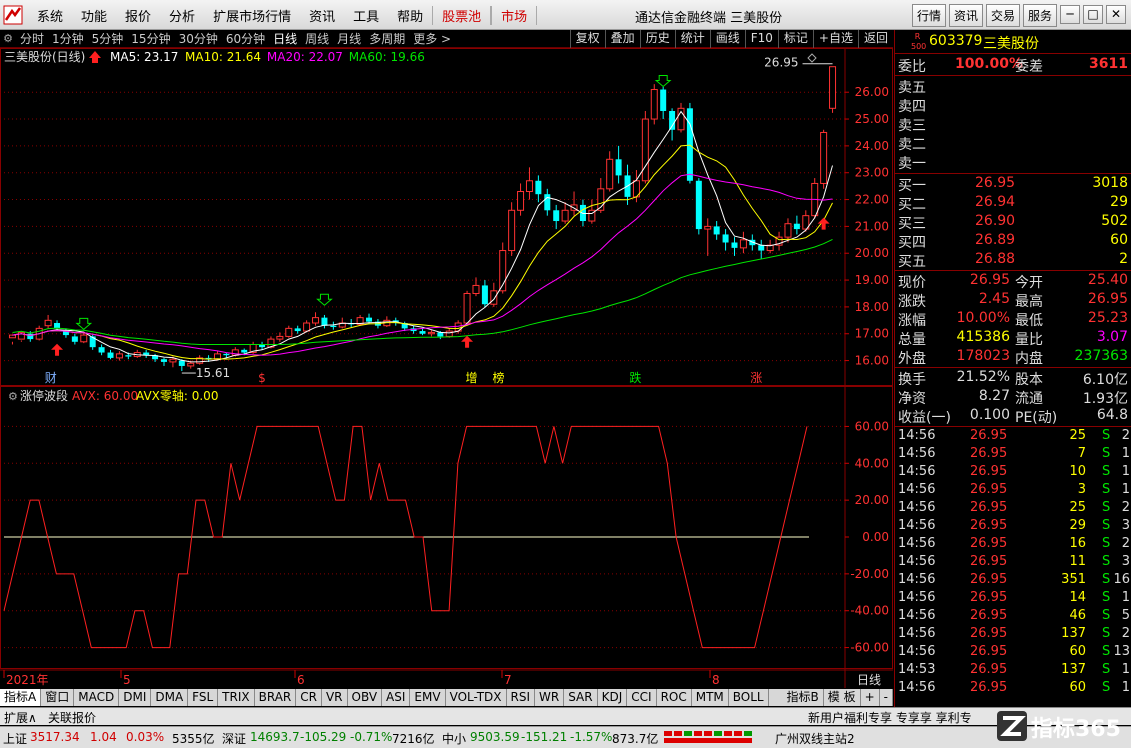  What do you see at coordinates (32, 38) in the screenshot?
I see `period-tab-0: 分时` at bounding box center [32, 38].